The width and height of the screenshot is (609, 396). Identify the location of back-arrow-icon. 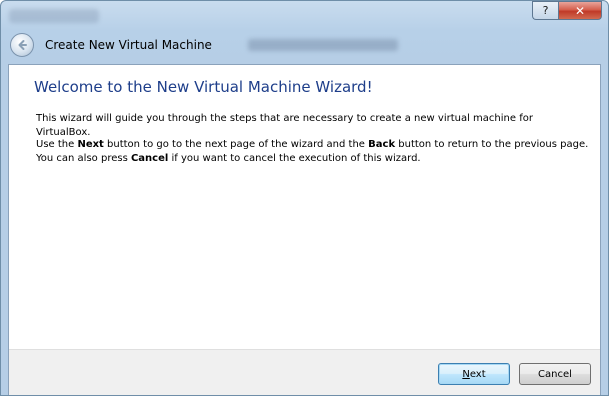
(22, 45).